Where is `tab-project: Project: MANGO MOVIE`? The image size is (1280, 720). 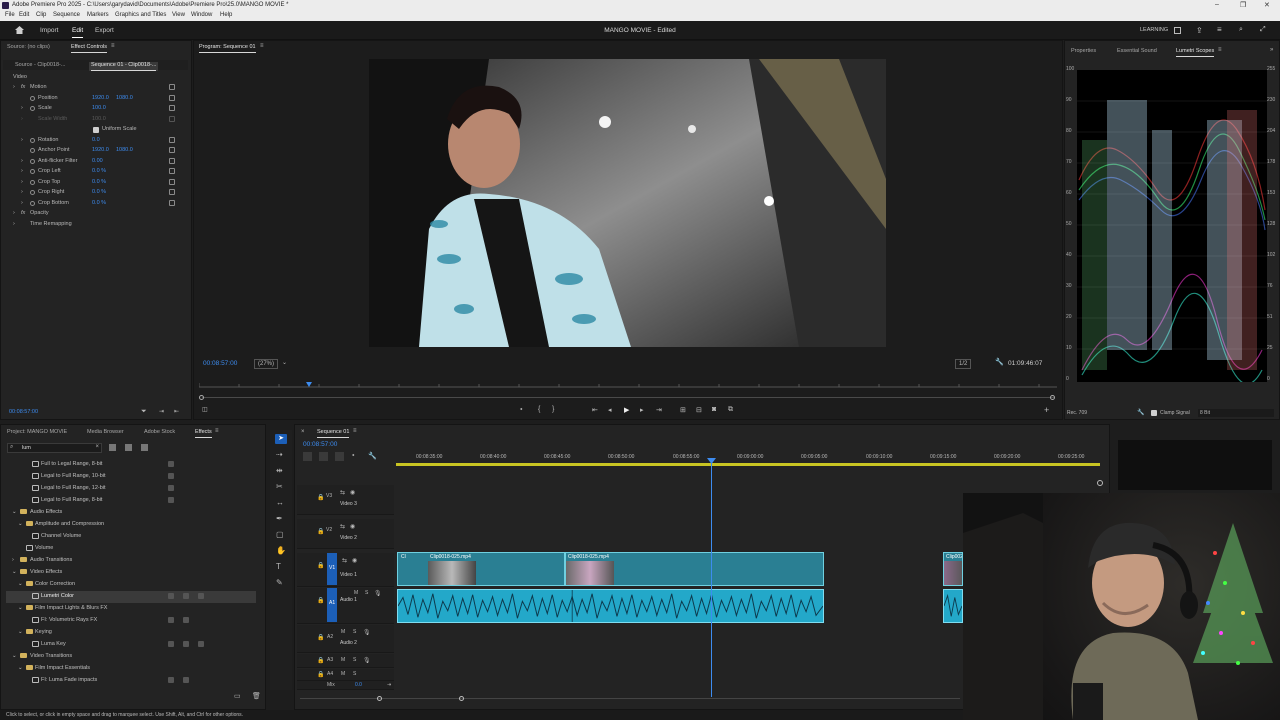
tab-project: Project: MANGO MOVIE is located at coordinates (37, 432).